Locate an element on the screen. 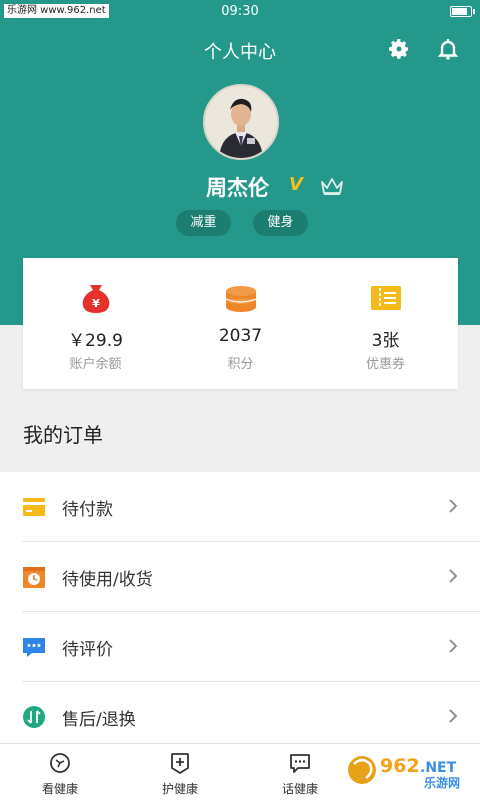  battery-icon is located at coordinates (462, 11).